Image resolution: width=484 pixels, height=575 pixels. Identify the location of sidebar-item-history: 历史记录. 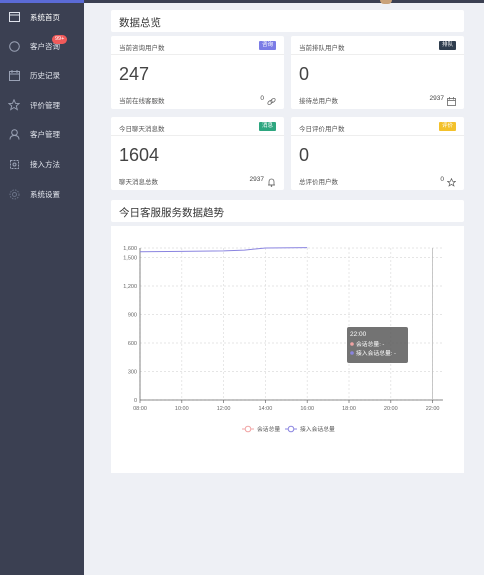
(42, 75).